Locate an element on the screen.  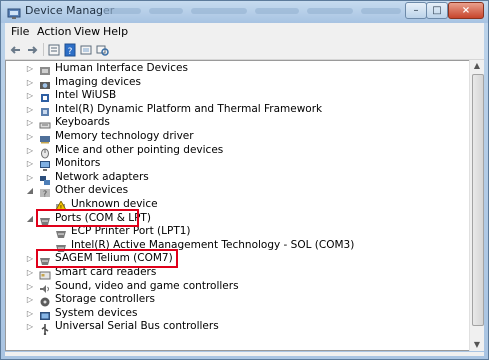
usb-icon is located at coordinates (45, 96).